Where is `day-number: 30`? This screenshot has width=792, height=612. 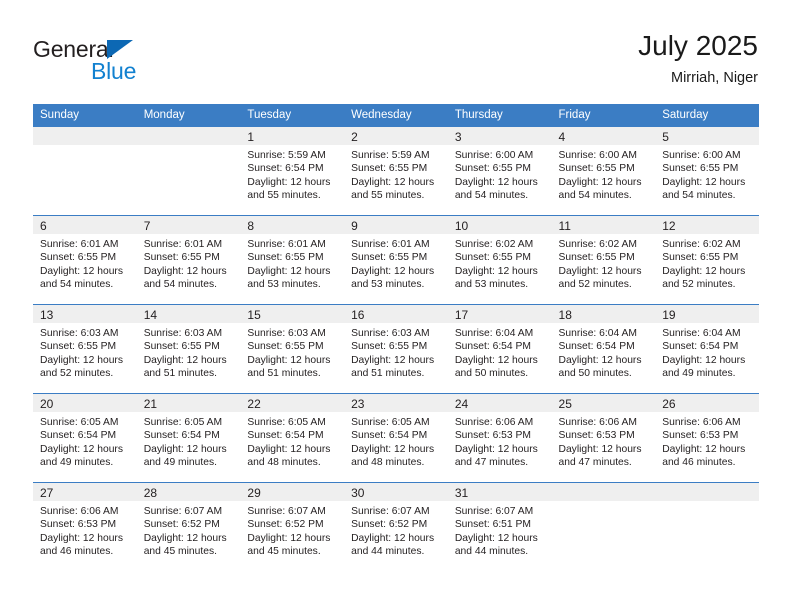
day-number: 30 is located at coordinates (358, 493).